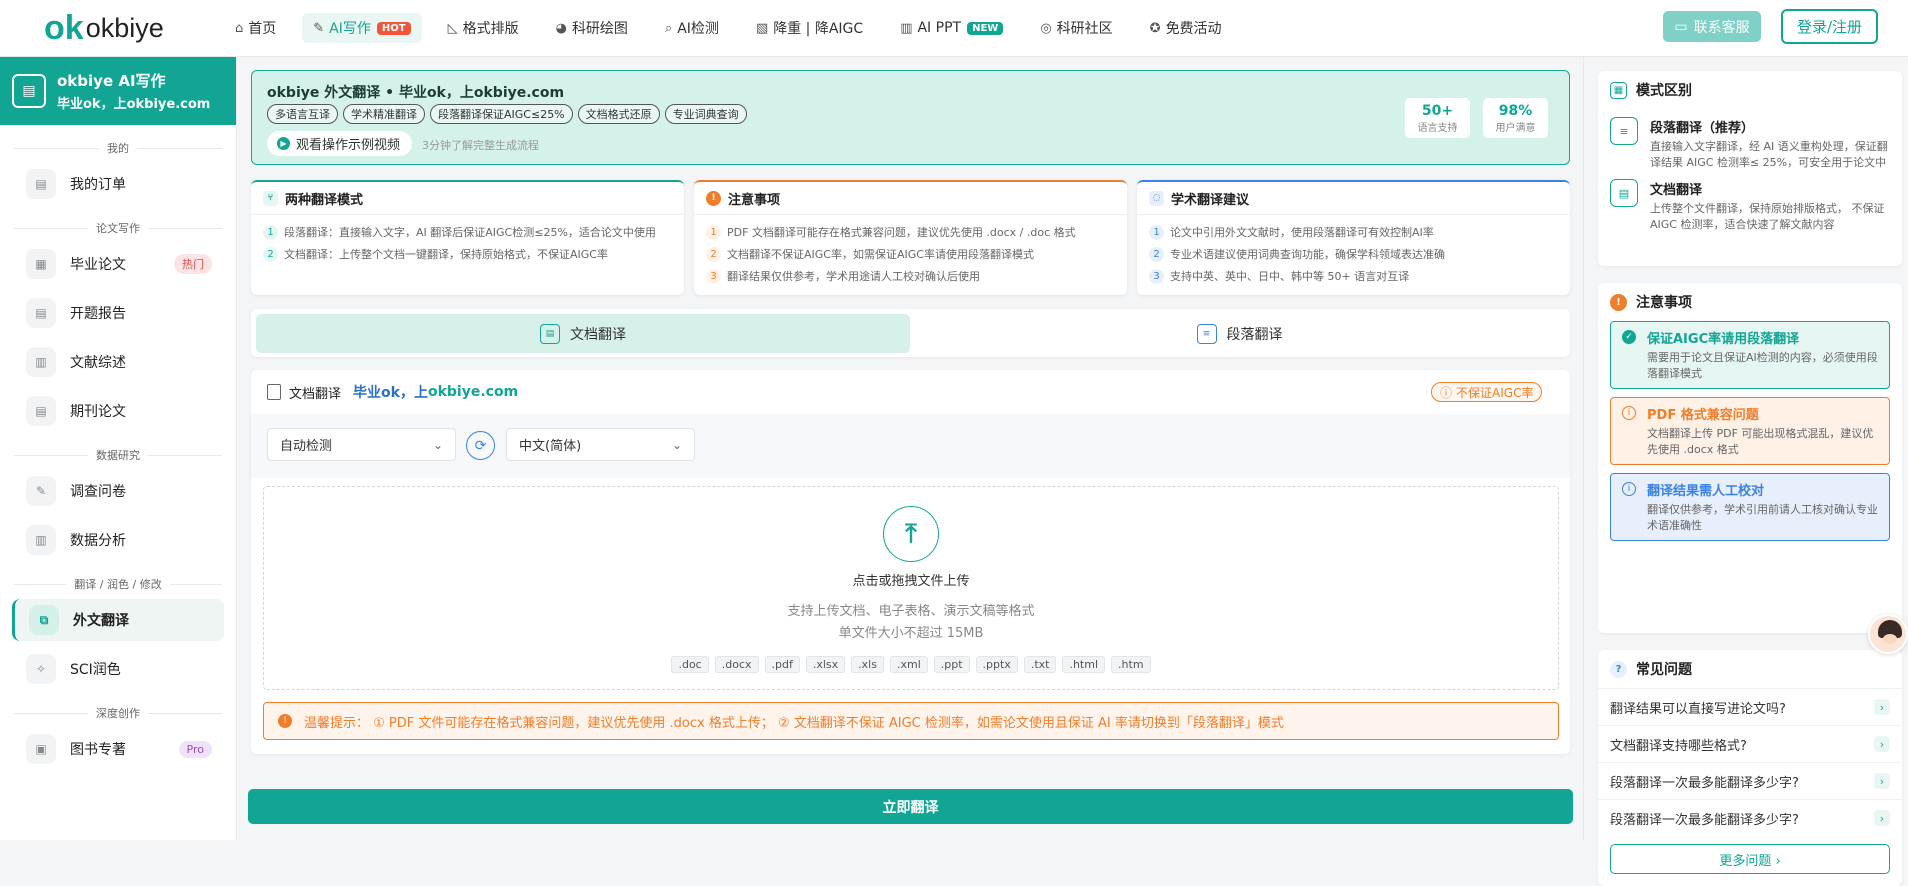 This screenshot has height=886, width=1908. What do you see at coordinates (118, 411) in the screenshot?
I see `sidebar-item-journal: ▤ 期刊论文` at bounding box center [118, 411].